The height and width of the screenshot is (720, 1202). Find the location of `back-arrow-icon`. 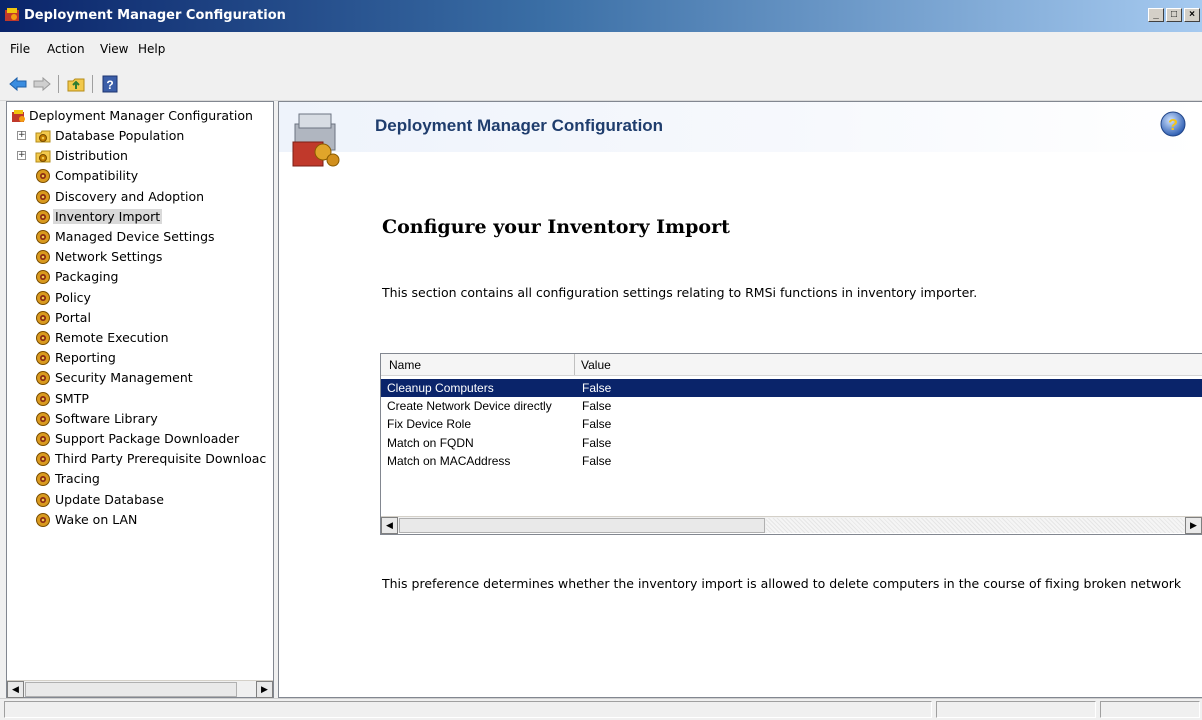

back-arrow-icon is located at coordinates (18, 84).